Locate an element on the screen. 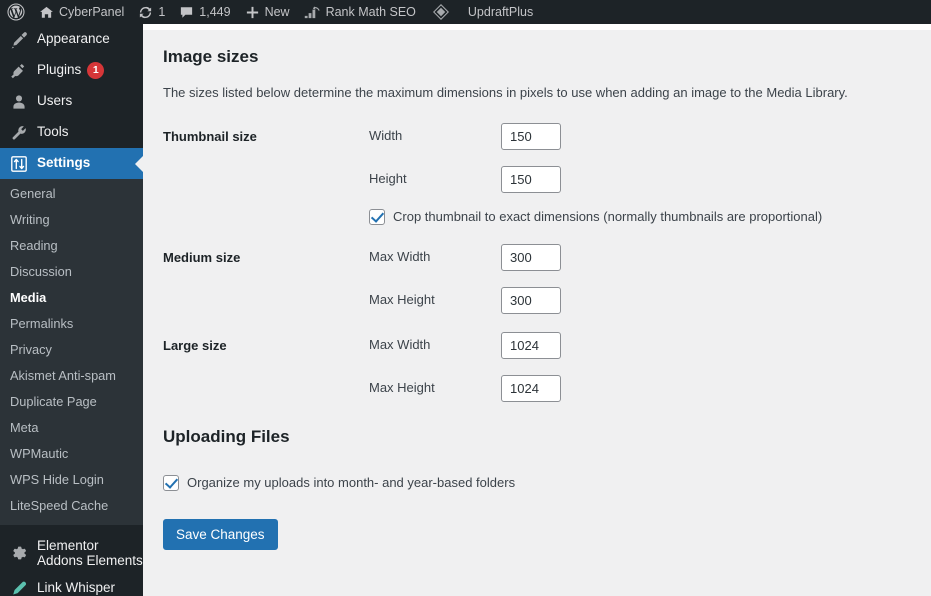 The width and height of the screenshot is (931, 596). new-content-menu: New is located at coordinates (267, 12).